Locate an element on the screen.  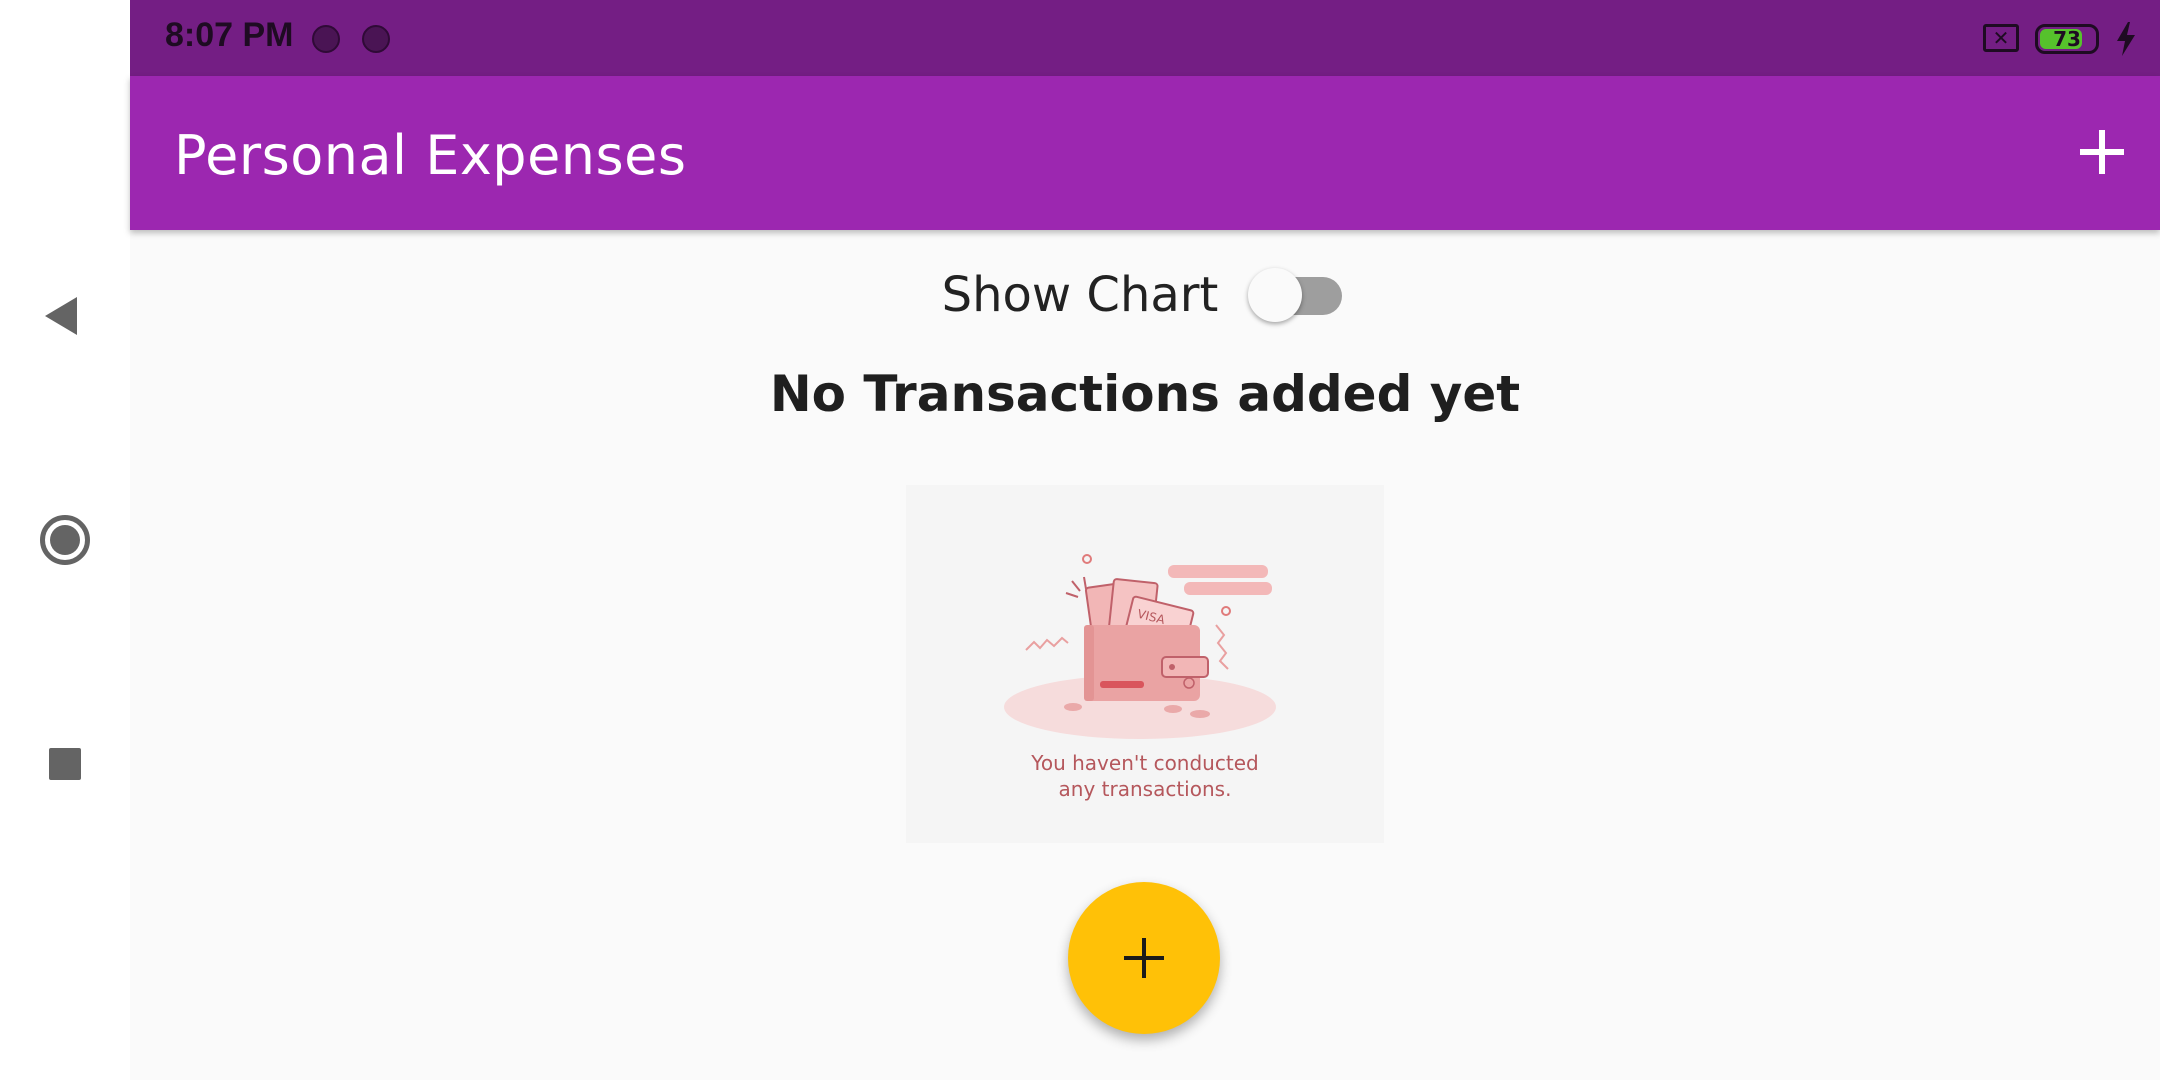
show-chart-row: Show Chart is located at coordinates (1145, 295).